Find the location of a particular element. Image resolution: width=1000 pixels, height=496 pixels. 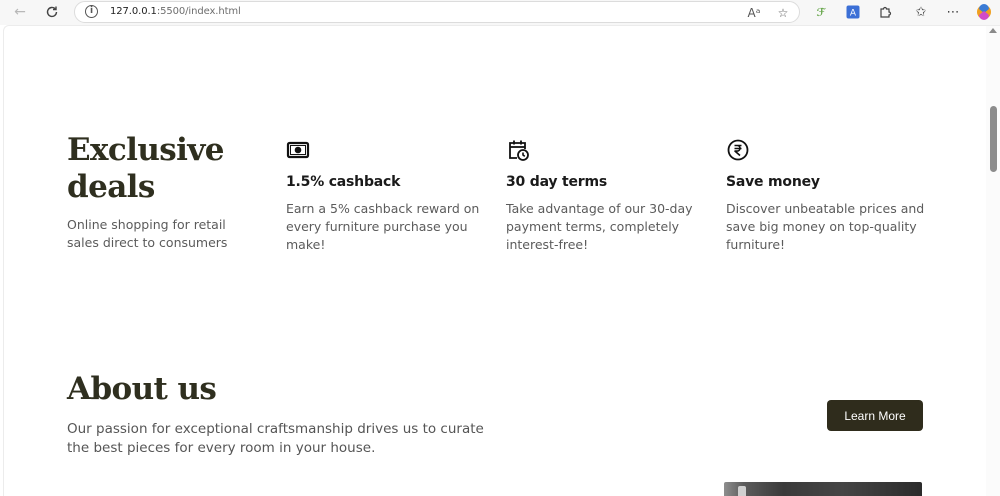

svg-text: A is located at coordinates (853, 14).